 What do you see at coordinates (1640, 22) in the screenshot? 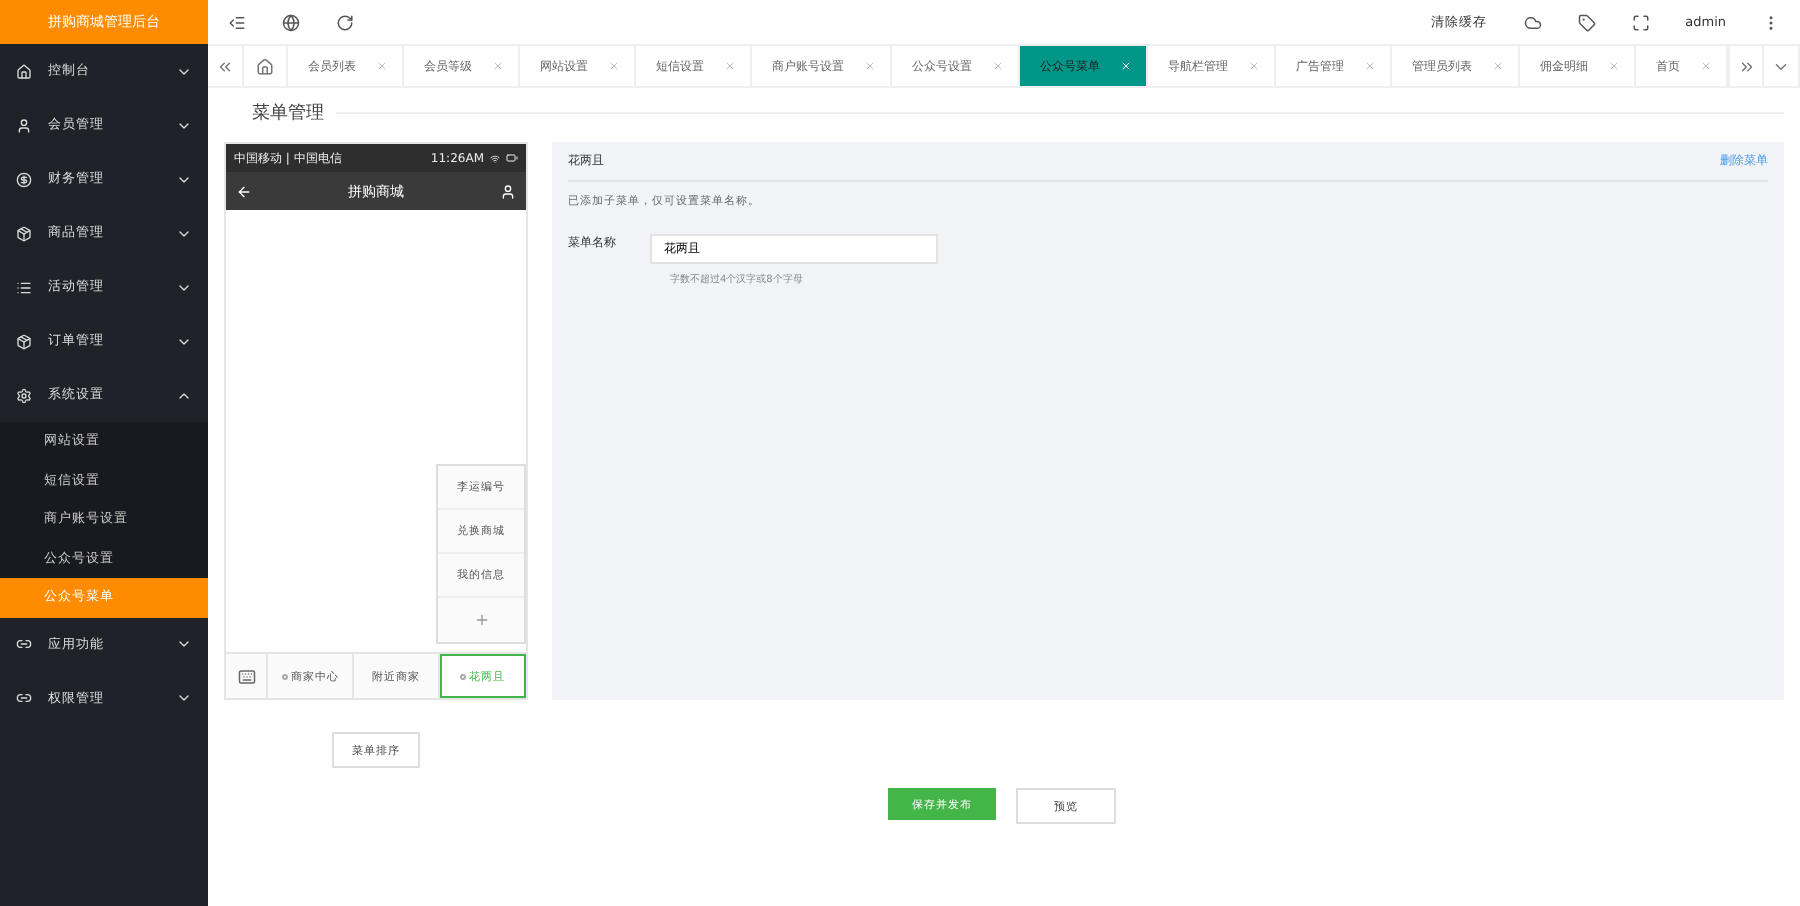
I see `fullscreen-icon` at bounding box center [1640, 22].